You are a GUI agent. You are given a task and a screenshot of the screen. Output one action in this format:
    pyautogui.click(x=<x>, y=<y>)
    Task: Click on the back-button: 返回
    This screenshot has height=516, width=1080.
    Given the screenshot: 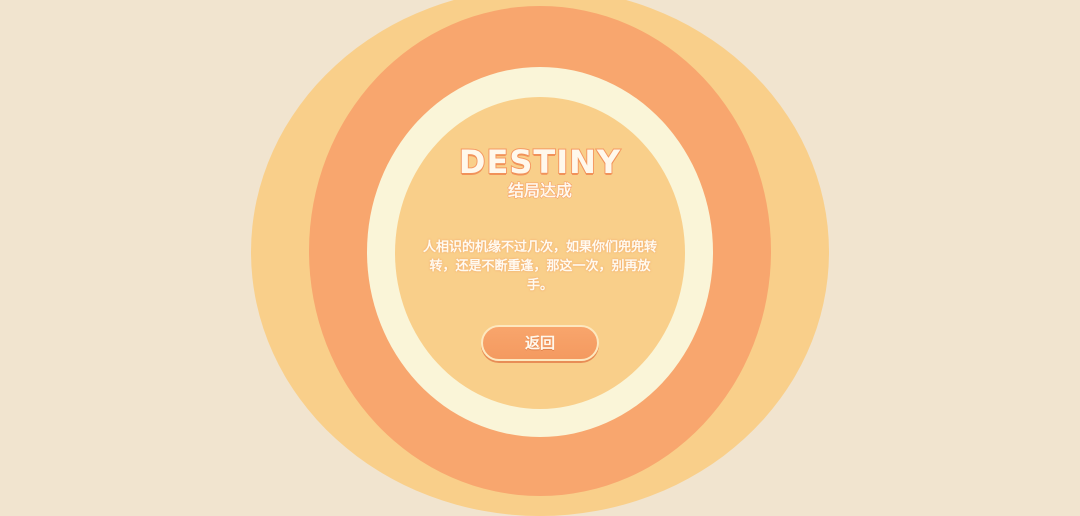 What is the action you would take?
    pyautogui.click(x=540, y=343)
    